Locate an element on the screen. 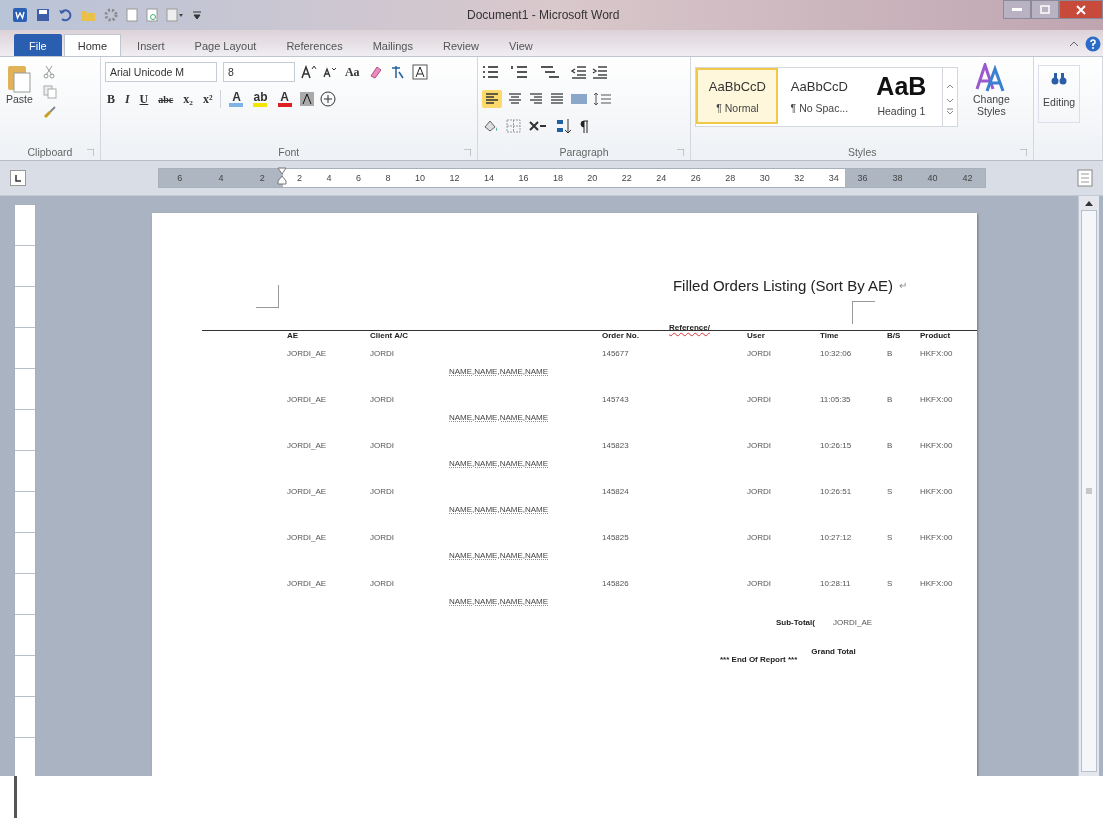 The height and width of the screenshot is (818, 1103). column-header: Client A/C is located at coordinates (389, 335).